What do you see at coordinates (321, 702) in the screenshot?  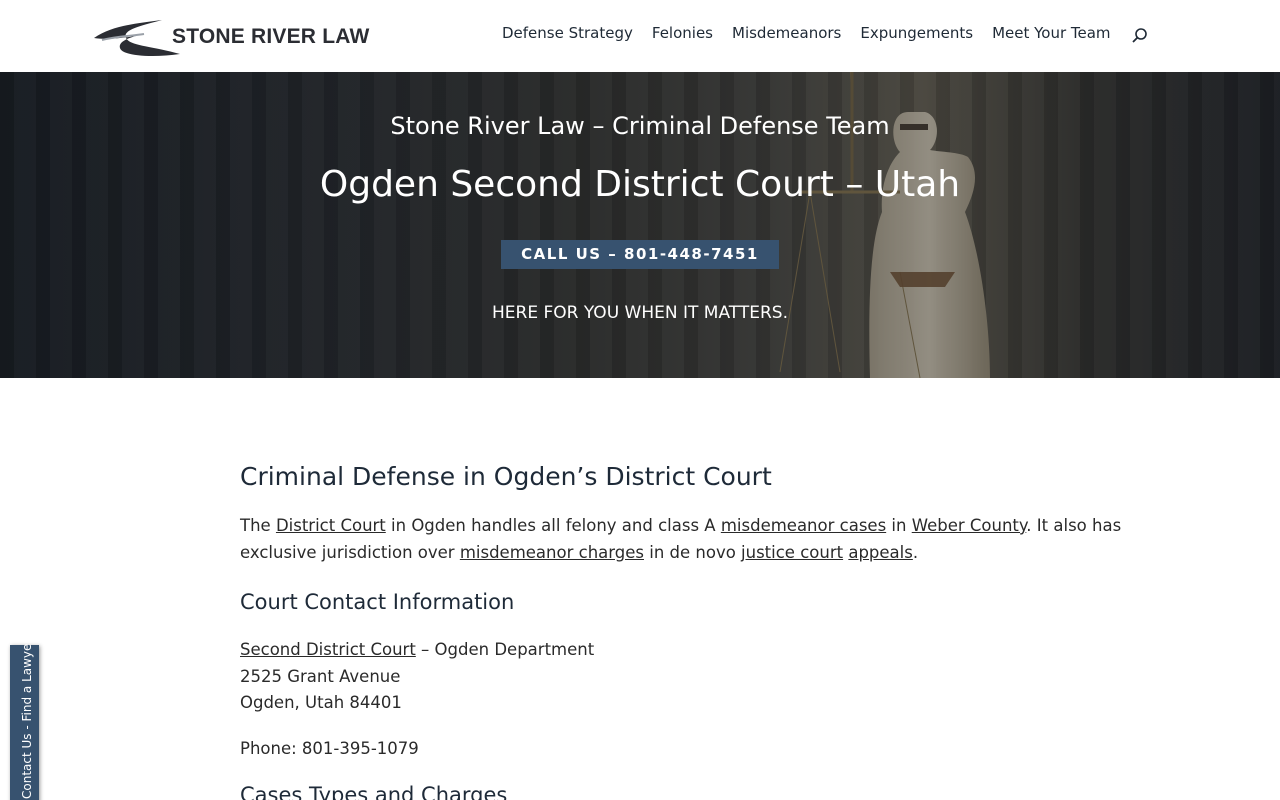 I see `address-city: Ogden, Utah 84401` at bounding box center [321, 702].